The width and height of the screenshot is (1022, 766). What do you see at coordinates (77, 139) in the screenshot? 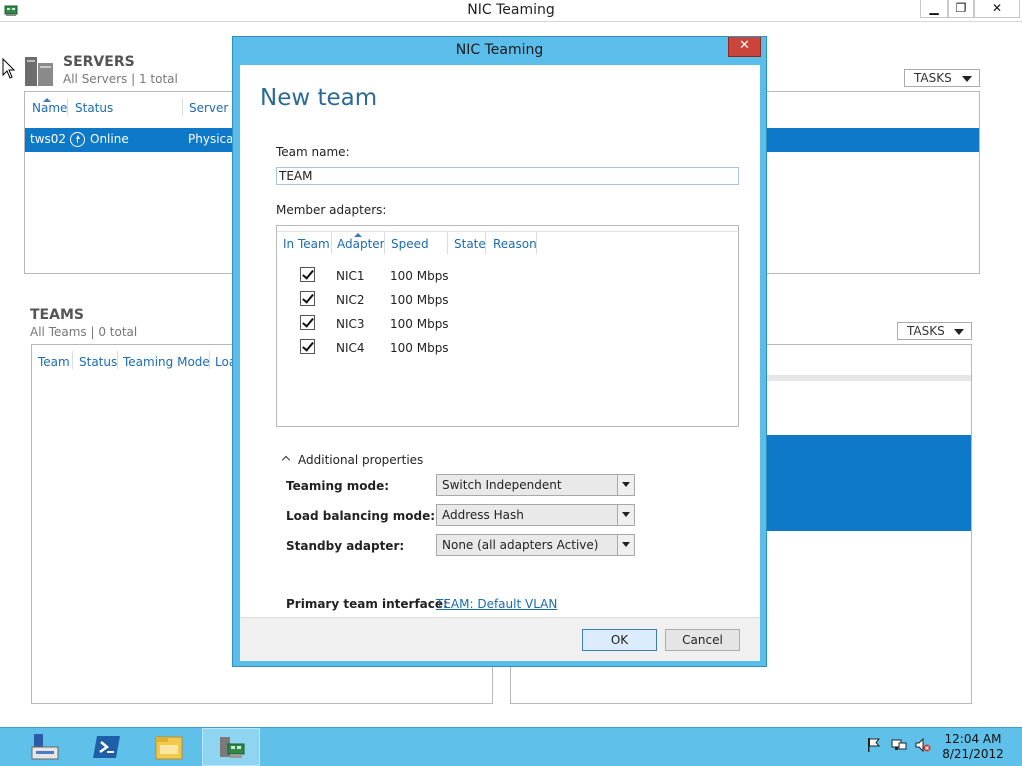
I see `online-status-icon` at bounding box center [77, 139].